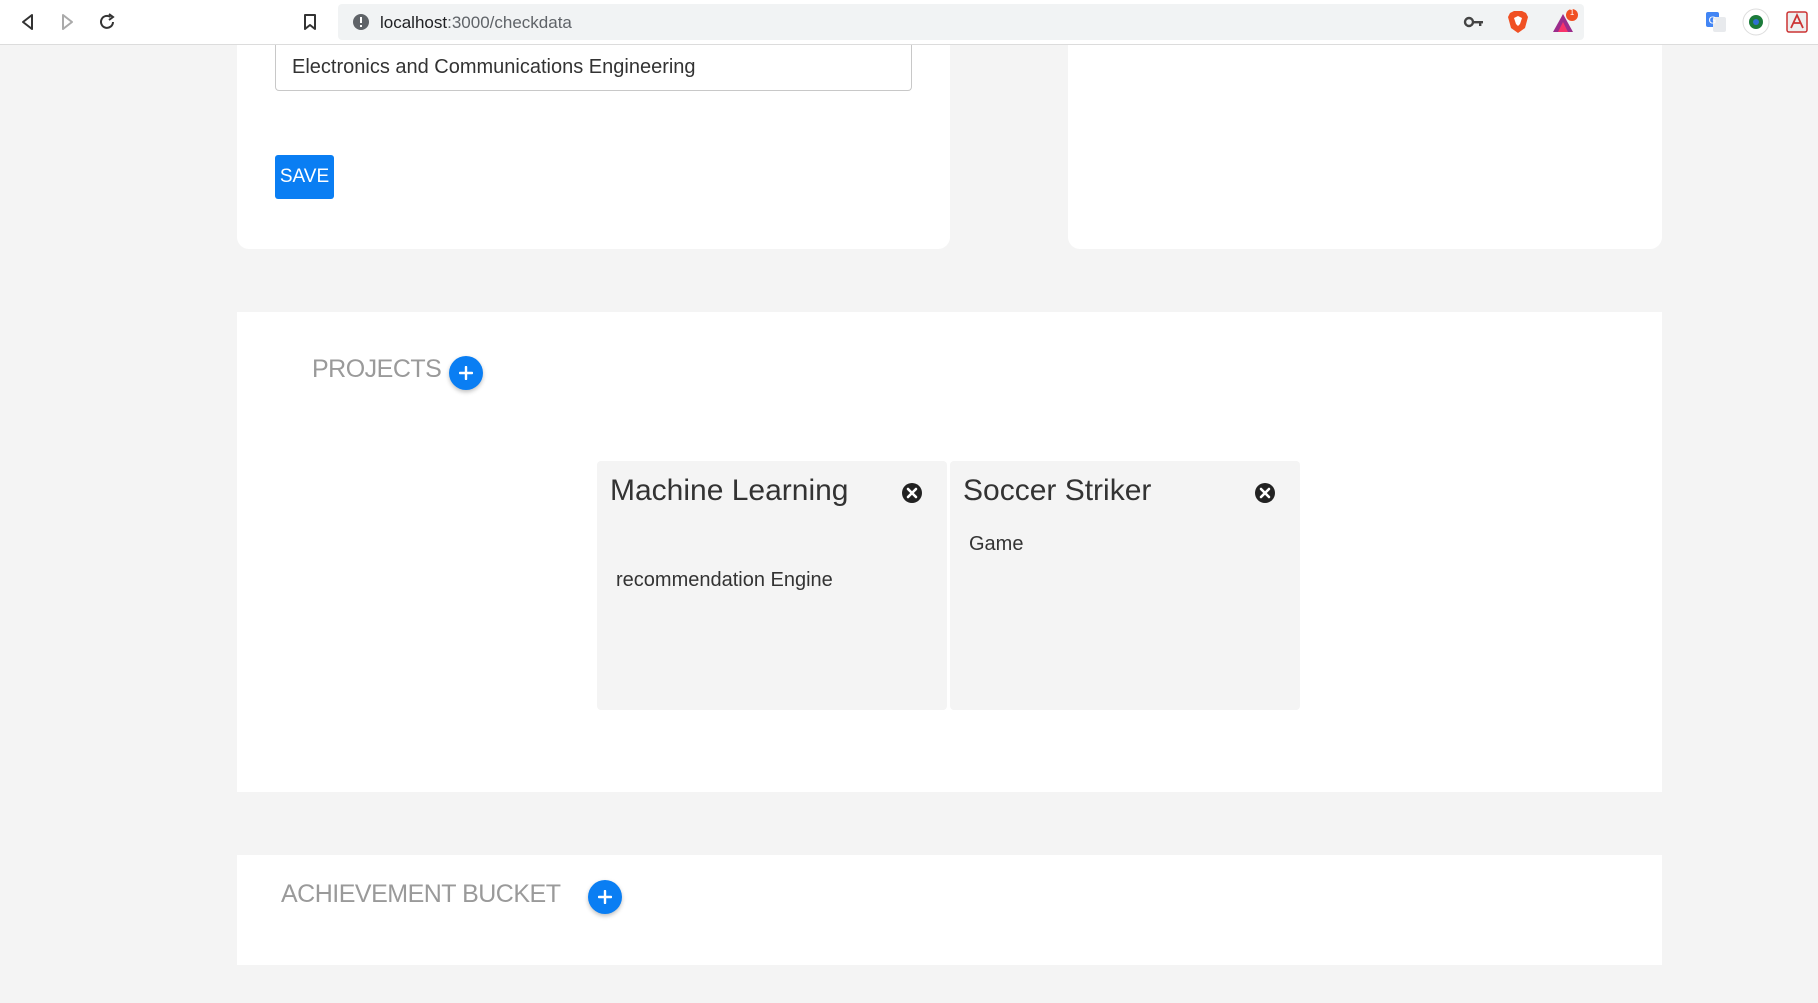 Image resolution: width=1818 pixels, height=1003 pixels. I want to click on forward-arrow-icon, so click(67, 22).